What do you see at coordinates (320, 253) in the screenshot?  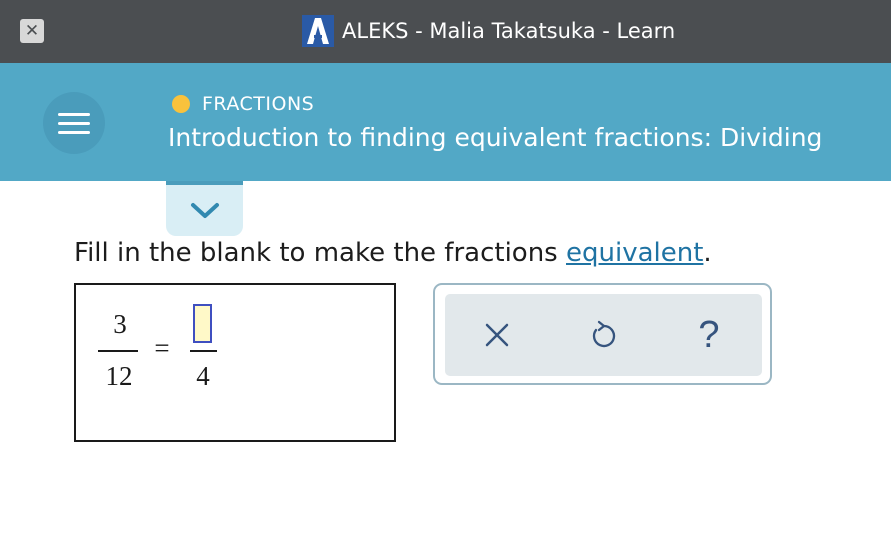 I see `prompt-text: Fill in the blank to make the fractions` at bounding box center [320, 253].